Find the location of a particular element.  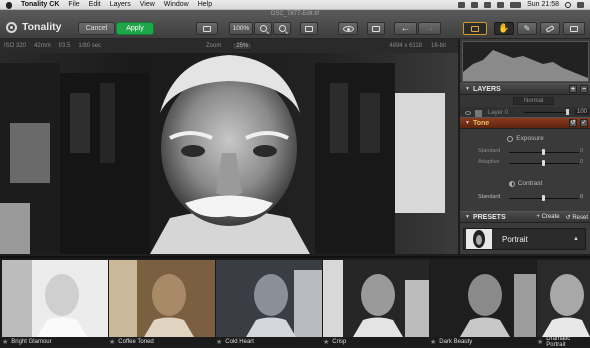

aperture-value: f/3.5 is located at coordinates (64, 46).